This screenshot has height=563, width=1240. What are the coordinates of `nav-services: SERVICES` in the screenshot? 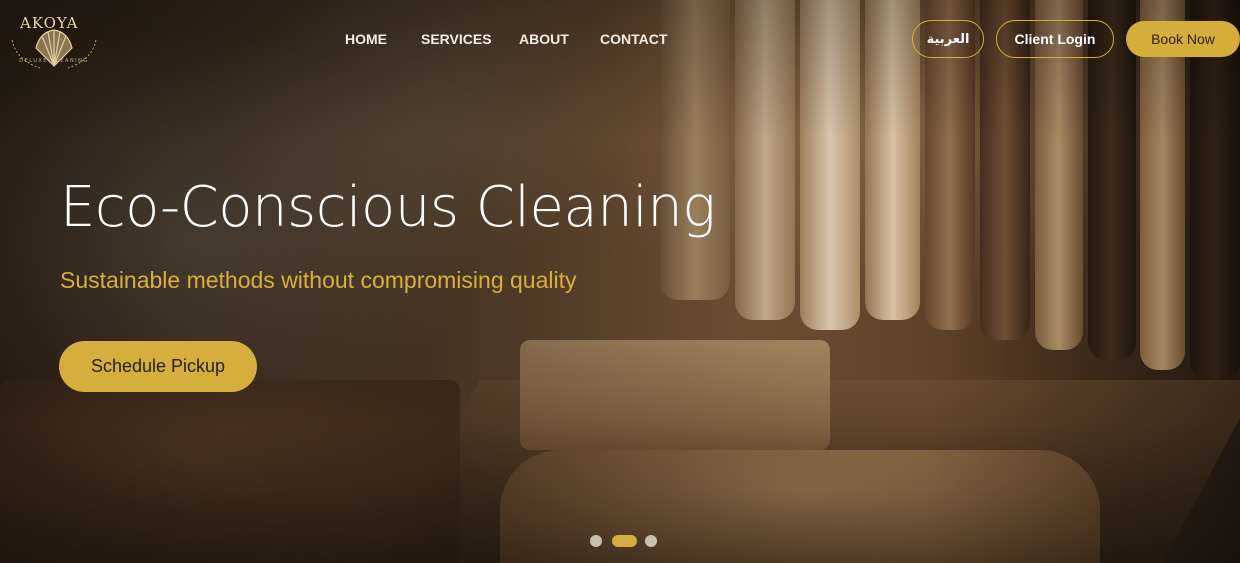 It's located at (456, 39).